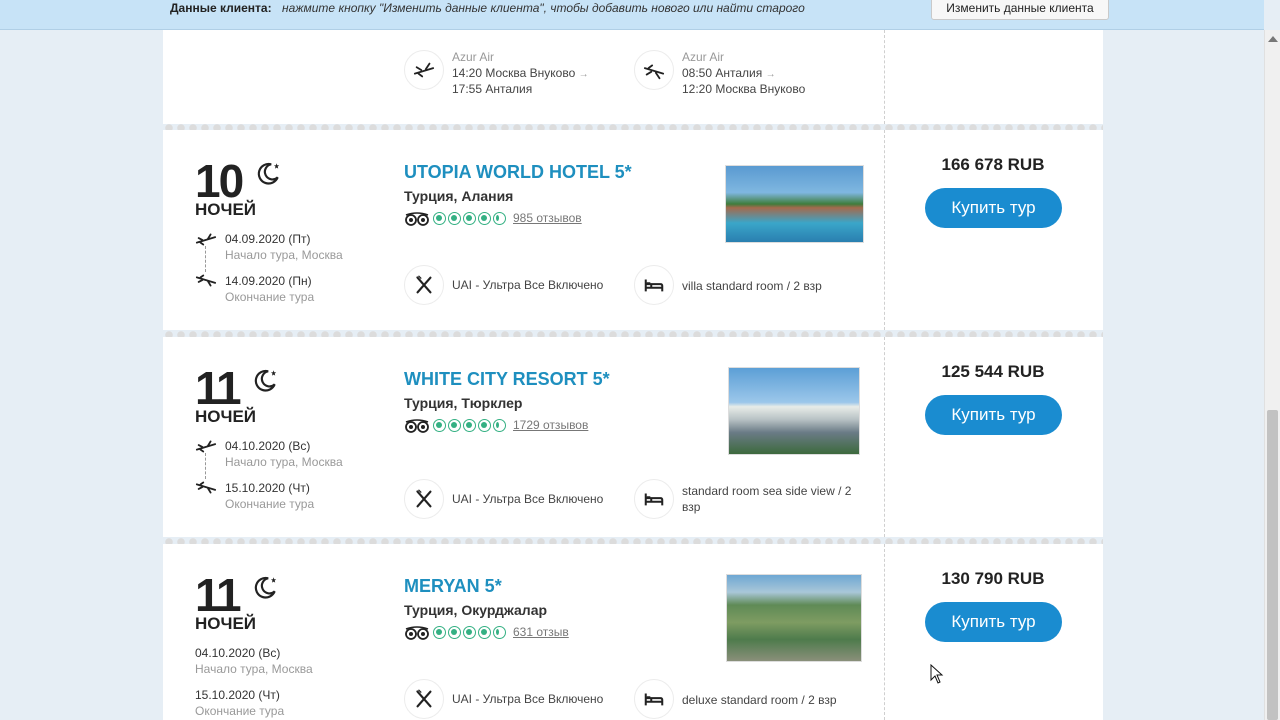 This screenshot has height=720, width=1280. Describe the element at coordinates (541, 632) in the screenshot. I see `reviews-link: 631 отзыв` at that location.